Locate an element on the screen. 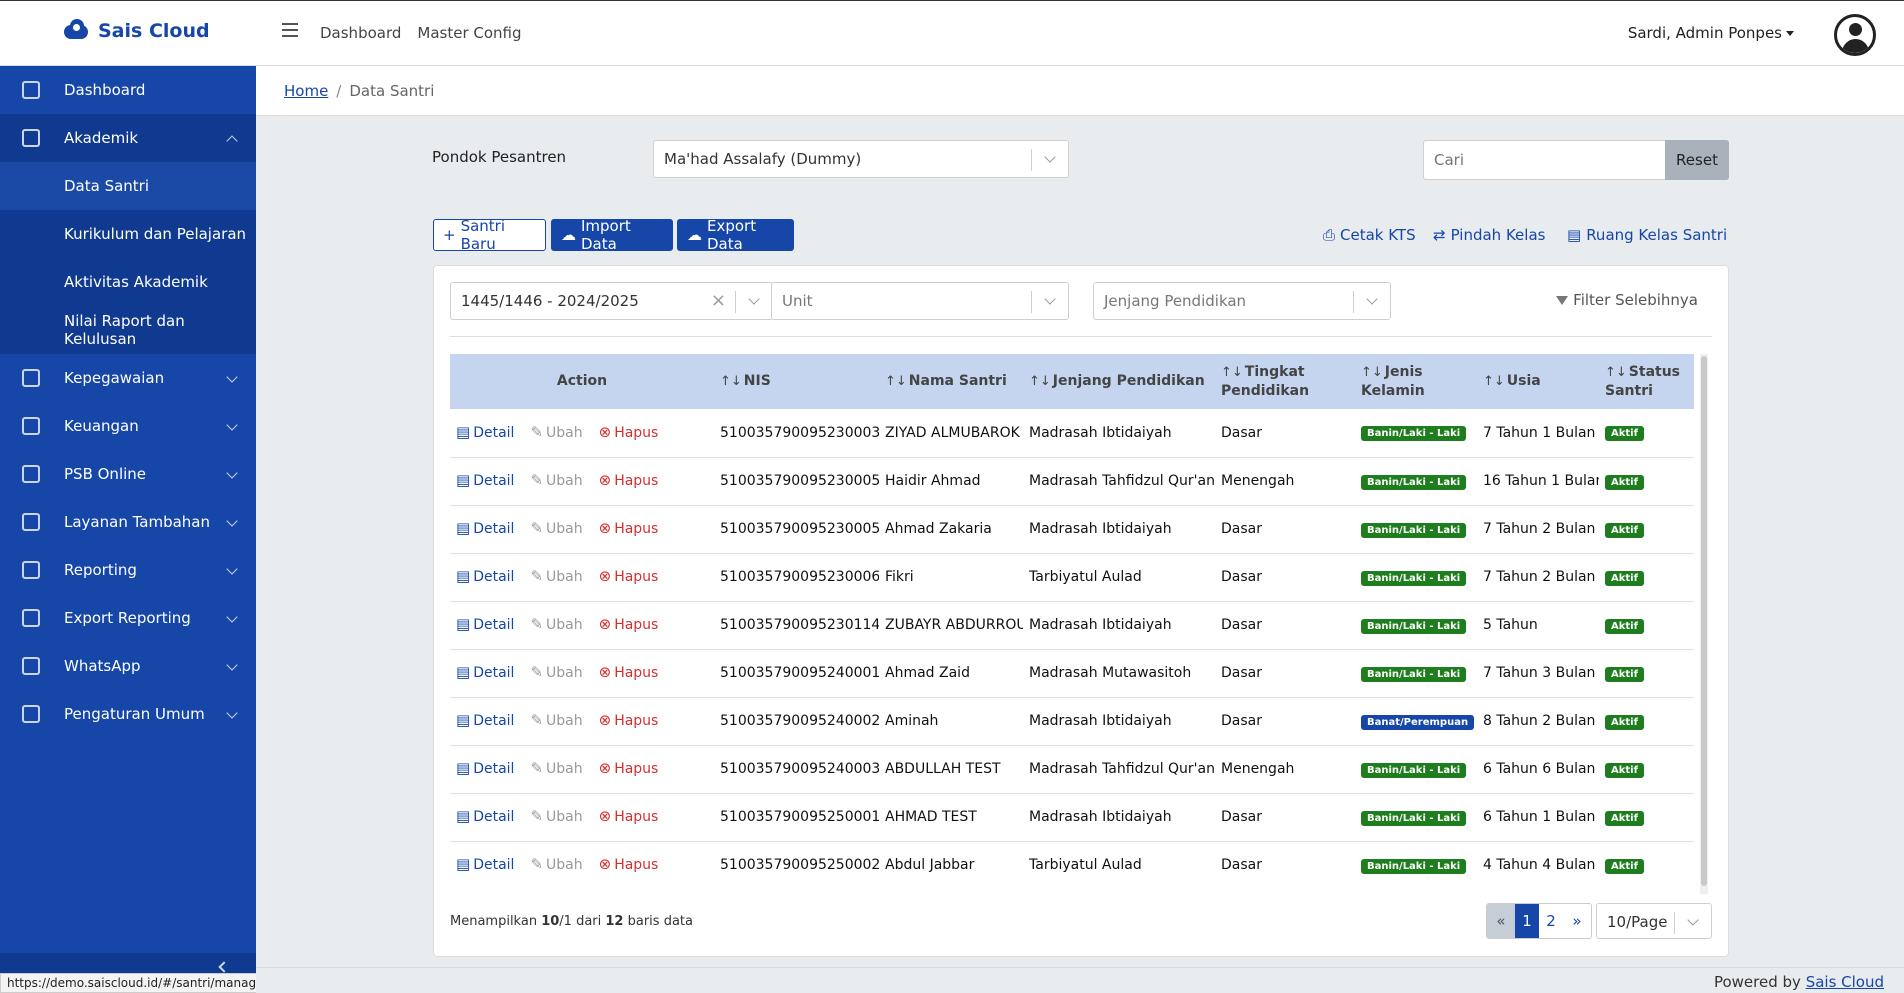 Image resolution: width=1904 pixels, height=993 pixels. app-logo: Sais Cloud is located at coordinates (136, 31).